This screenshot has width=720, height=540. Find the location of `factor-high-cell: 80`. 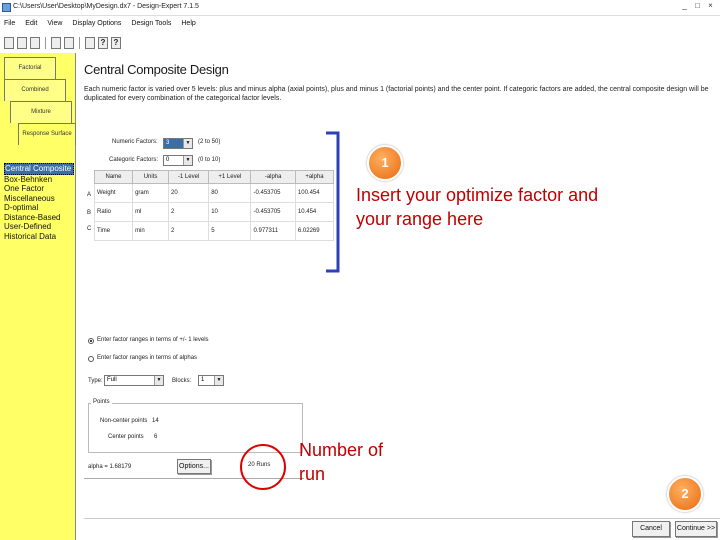

factor-high-cell: 80 is located at coordinates (230, 193).